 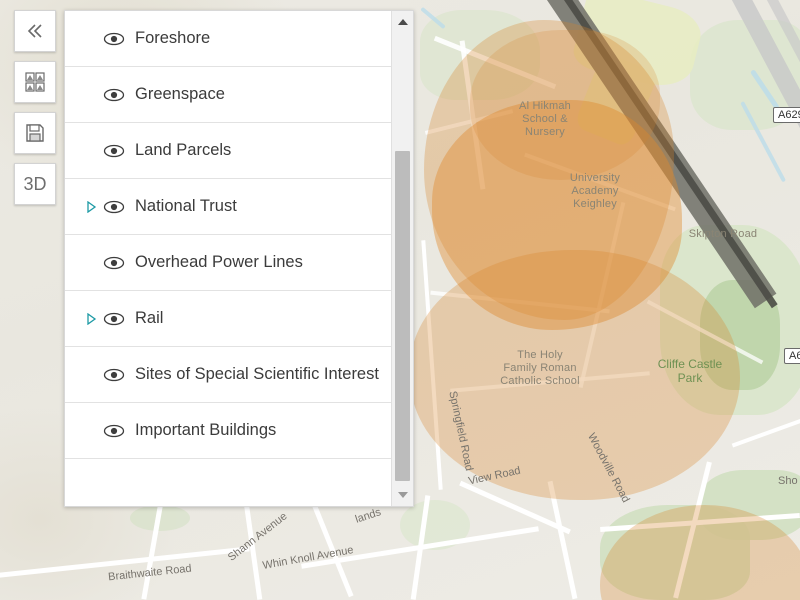 What do you see at coordinates (257, 374) in the screenshot?
I see `layer-name-label: Sites of Special Scientific Interest` at bounding box center [257, 374].